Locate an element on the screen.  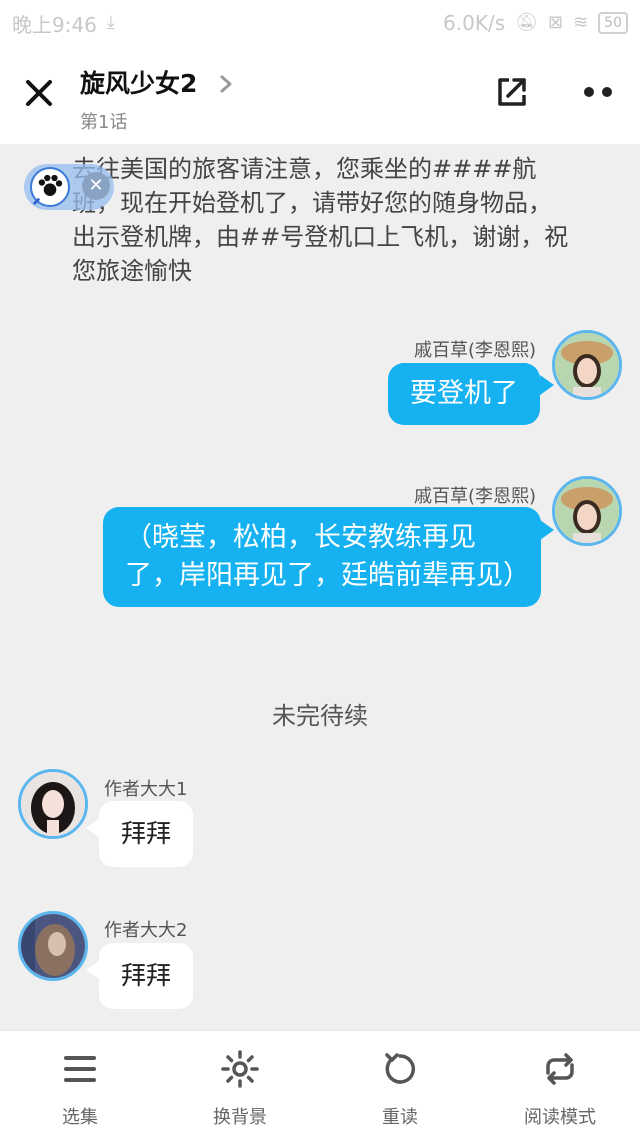
tab-background: 换背景 is located at coordinates (240, 1084).